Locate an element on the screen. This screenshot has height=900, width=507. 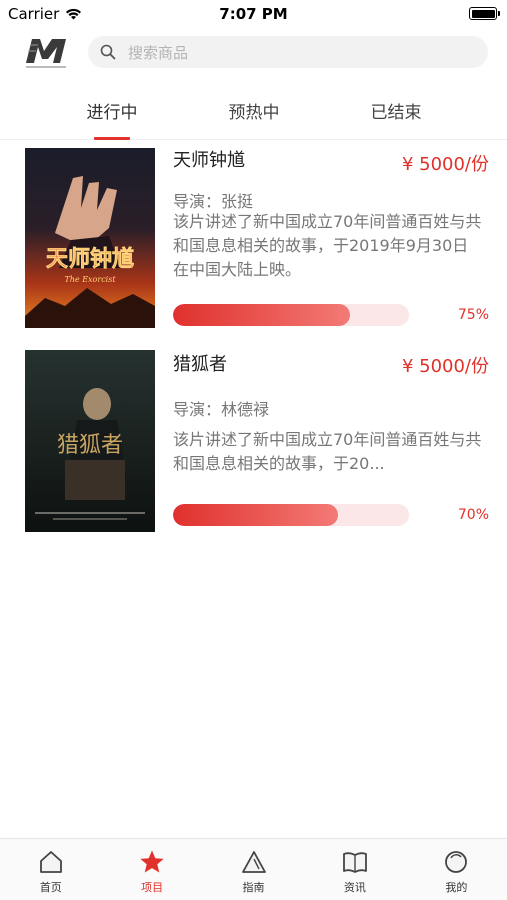
tabbar-label: 指南 is located at coordinates (253, 887).